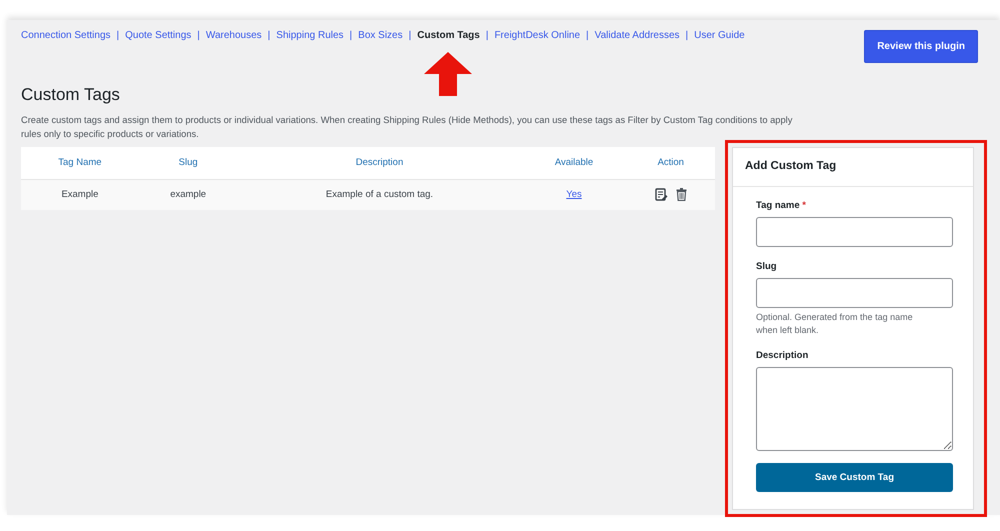  I want to click on save-button: Save Custom Tag, so click(854, 477).